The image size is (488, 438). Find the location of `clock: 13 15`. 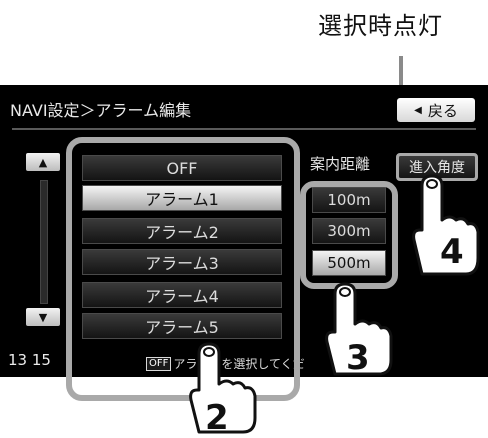

clock: 13 15 is located at coordinates (29, 360).